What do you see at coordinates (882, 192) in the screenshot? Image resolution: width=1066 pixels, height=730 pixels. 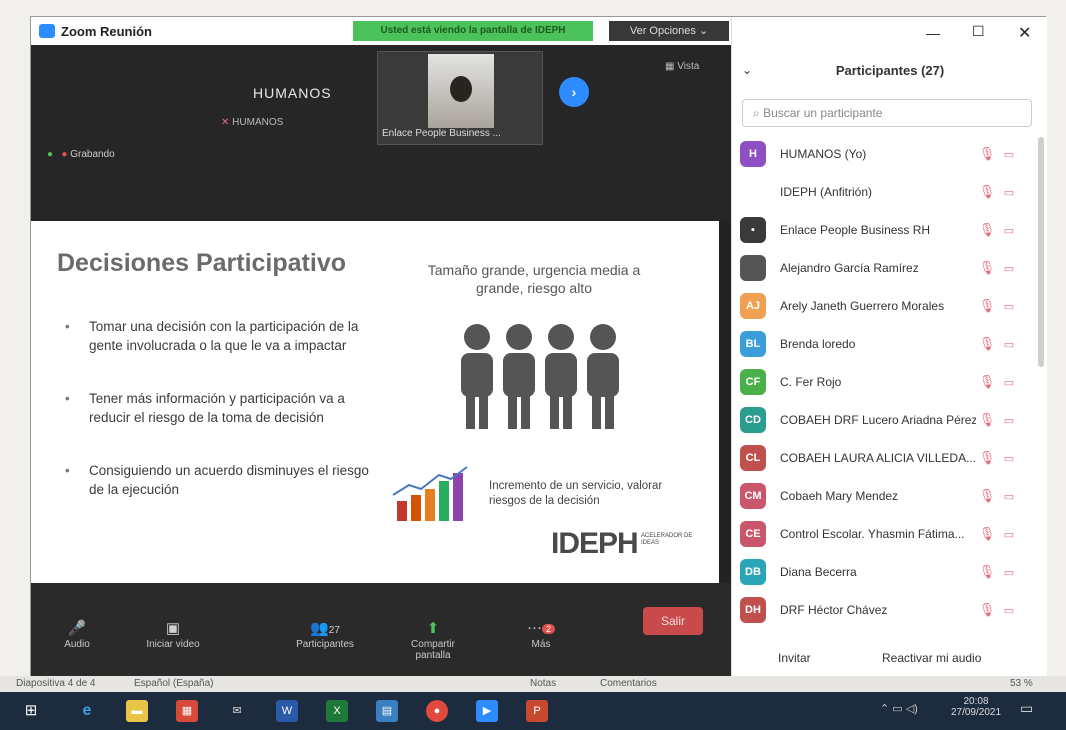 I see `participant-row: IDEPH (Anfitrión) 🎙 ▭` at bounding box center [882, 192].